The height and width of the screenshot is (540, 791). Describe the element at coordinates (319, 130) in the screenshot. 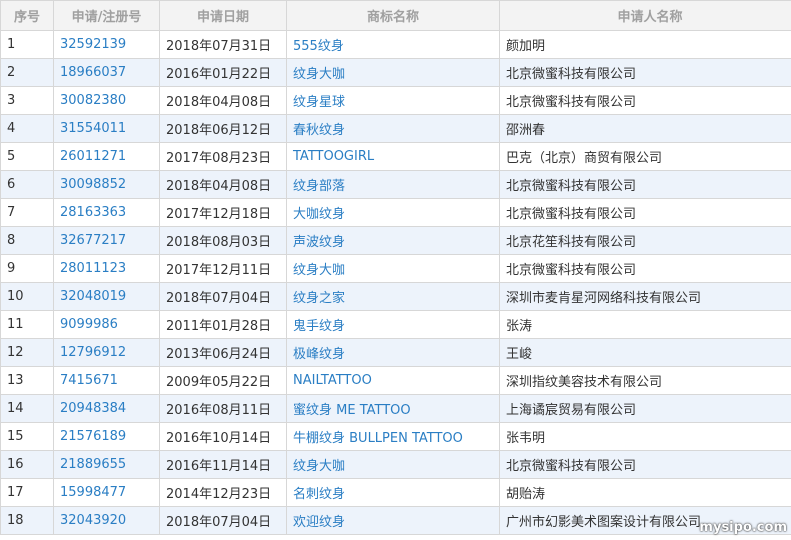

I see `mark-name-link: 春秋纹身` at that location.